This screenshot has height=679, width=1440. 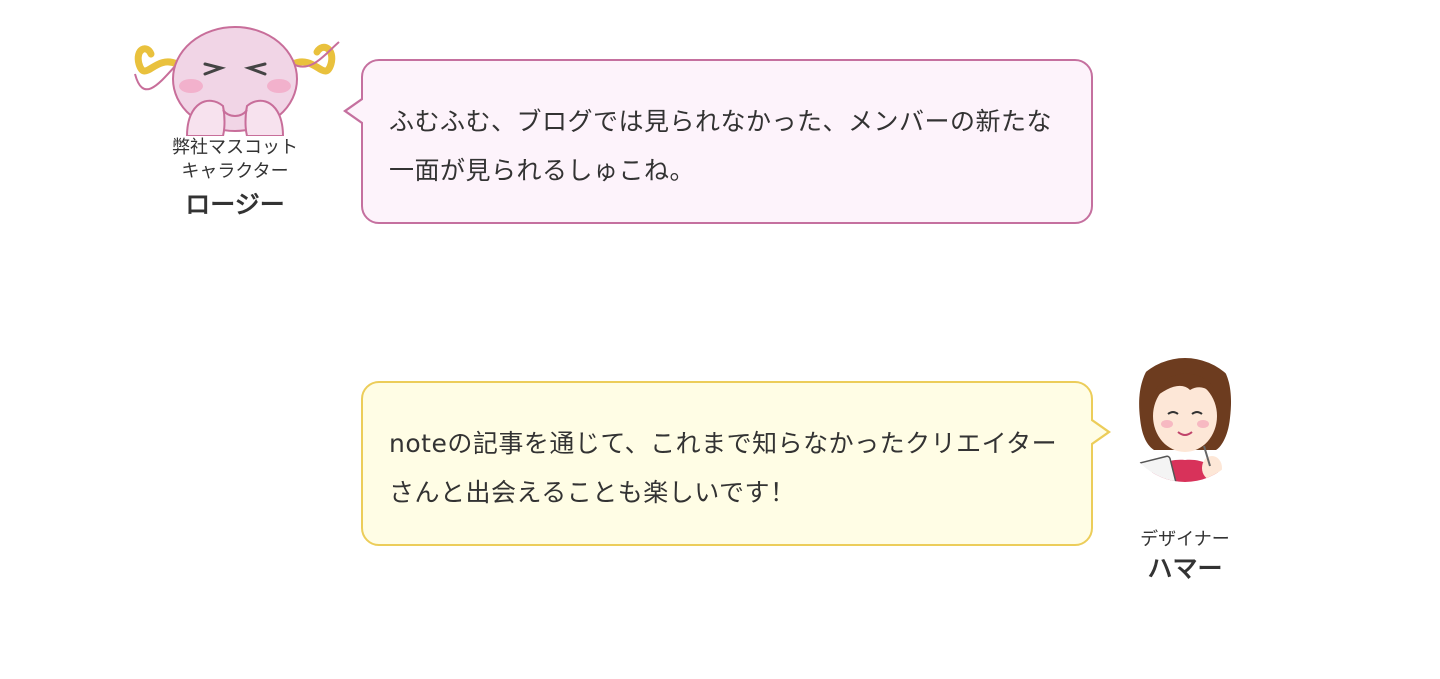 I want to click on speech-bubble: ふむふむ、ブログでは見られなかった、メンバーの新たな一面が見られるしゅこね。, so click(x=727, y=141).